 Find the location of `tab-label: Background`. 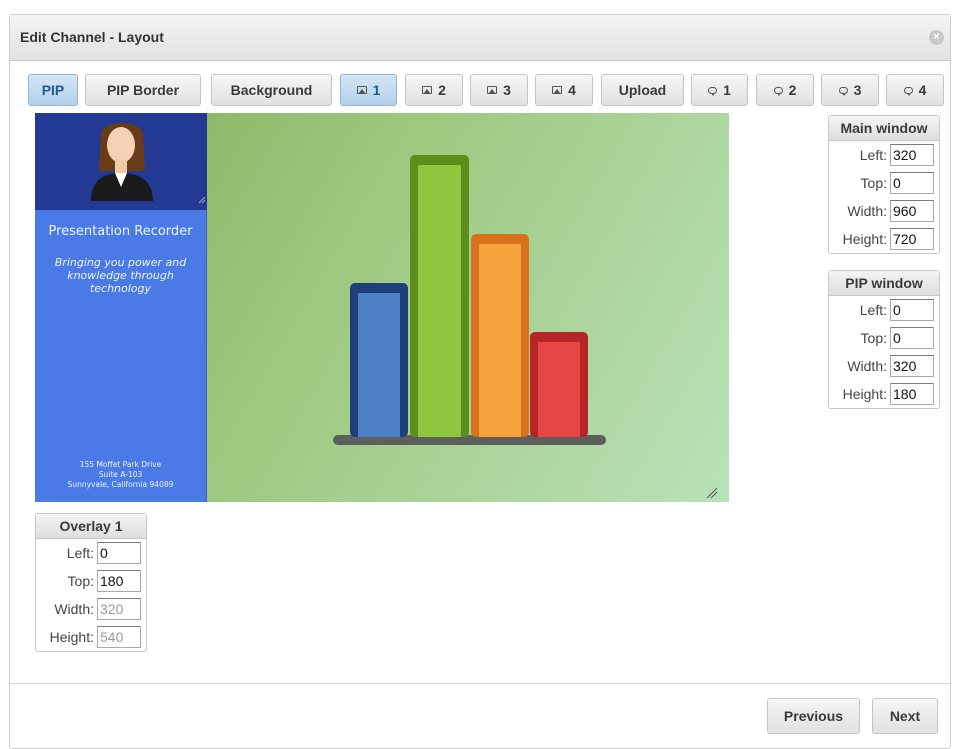

tab-label: Background is located at coordinates (271, 90).